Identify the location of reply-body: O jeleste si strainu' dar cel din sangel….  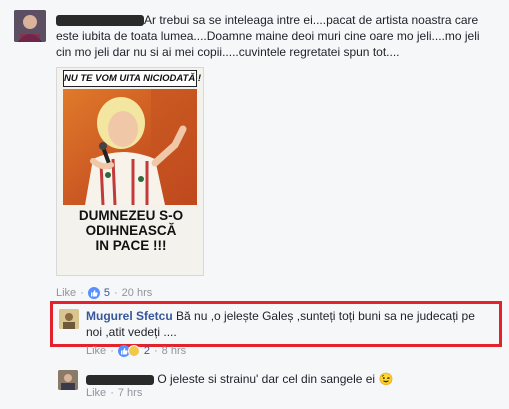
(288, 379).